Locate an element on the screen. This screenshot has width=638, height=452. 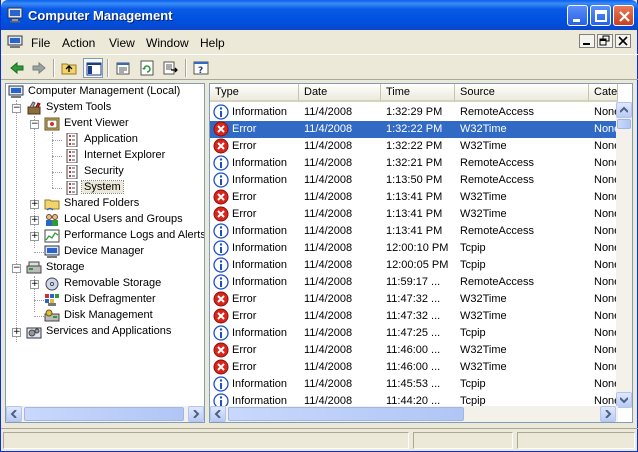
cell-type: Information is located at coordinates (260, 163).